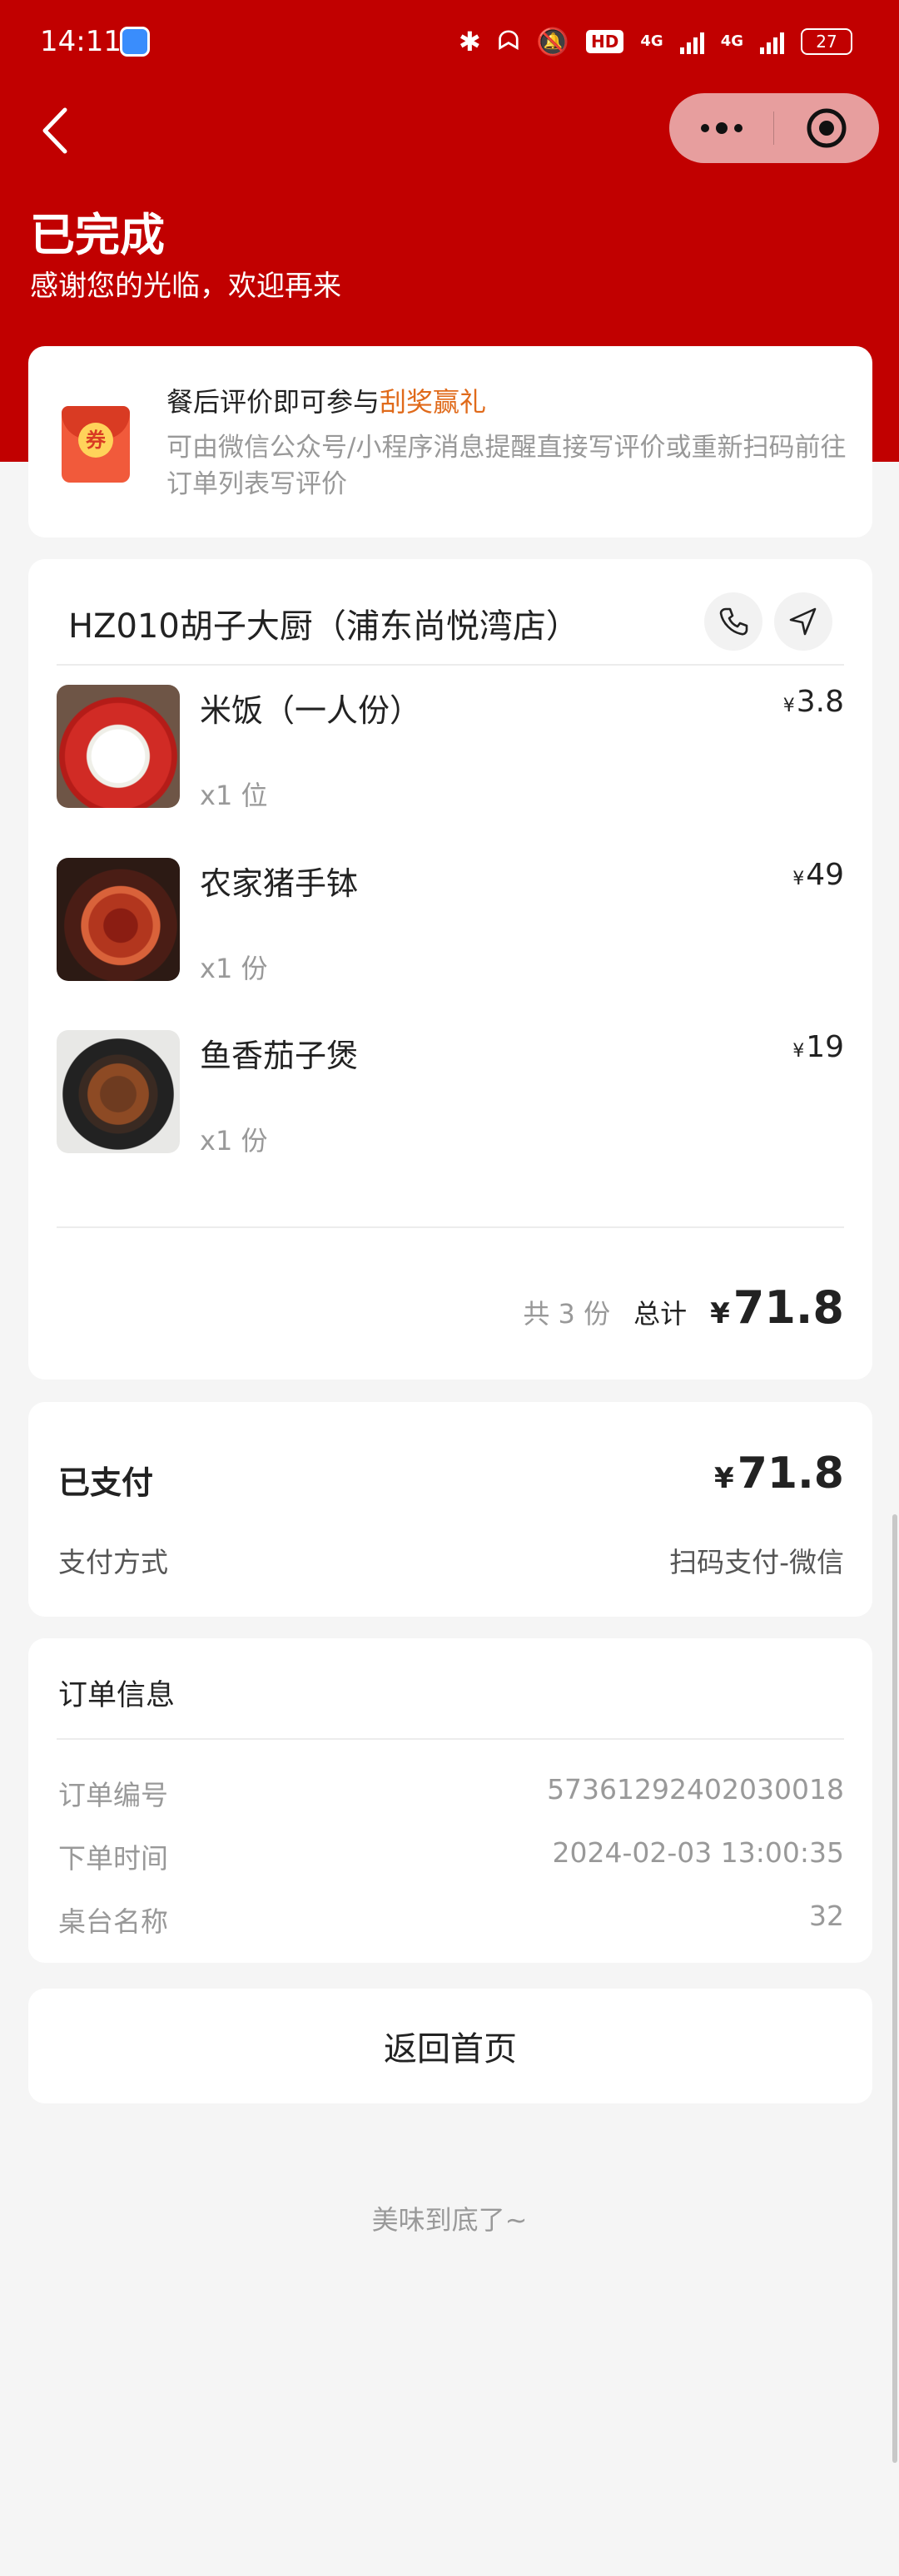  I want to click on paid-amount: ¥71.8, so click(779, 1474).